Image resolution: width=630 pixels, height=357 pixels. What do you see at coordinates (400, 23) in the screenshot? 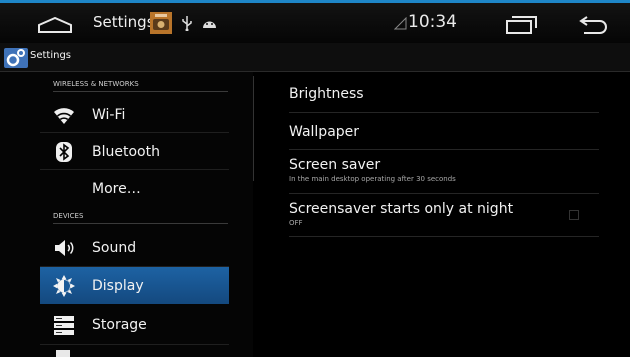
I see `signal-icon` at bounding box center [400, 23].